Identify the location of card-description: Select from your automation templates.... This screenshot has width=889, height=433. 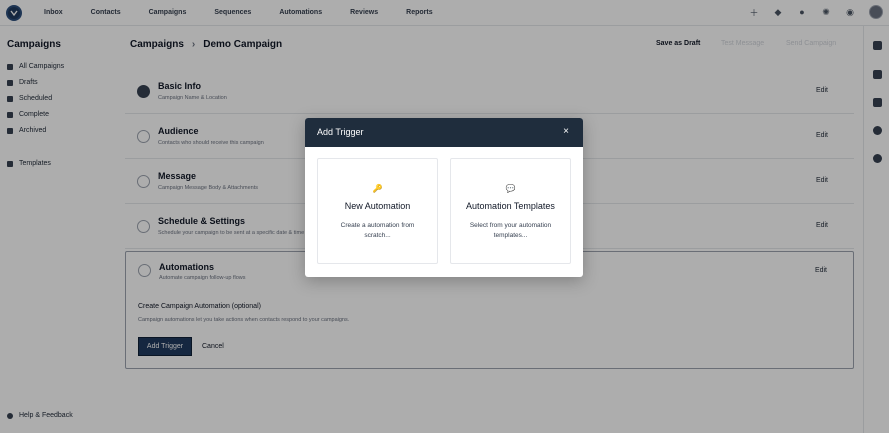
(510, 230).